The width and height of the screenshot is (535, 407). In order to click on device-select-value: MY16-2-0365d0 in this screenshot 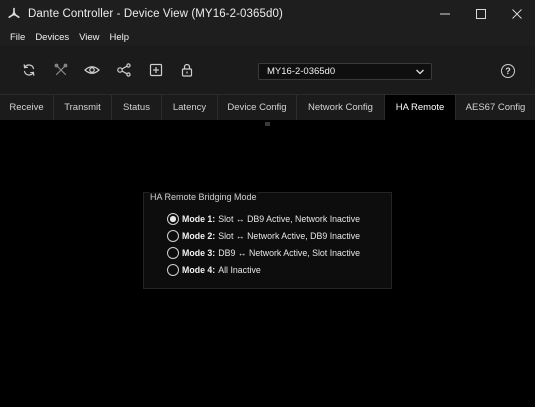, I will do `click(301, 71)`.